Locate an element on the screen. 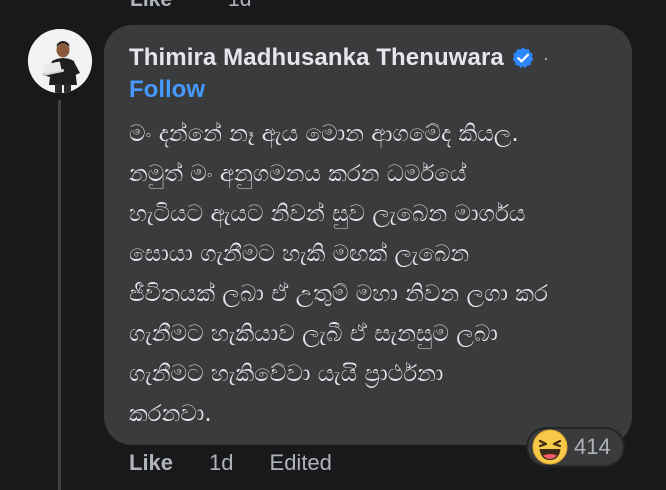 The width and height of the screenshot is (666, 490). haha-emoji-icon is located at coordinates (550, 447).